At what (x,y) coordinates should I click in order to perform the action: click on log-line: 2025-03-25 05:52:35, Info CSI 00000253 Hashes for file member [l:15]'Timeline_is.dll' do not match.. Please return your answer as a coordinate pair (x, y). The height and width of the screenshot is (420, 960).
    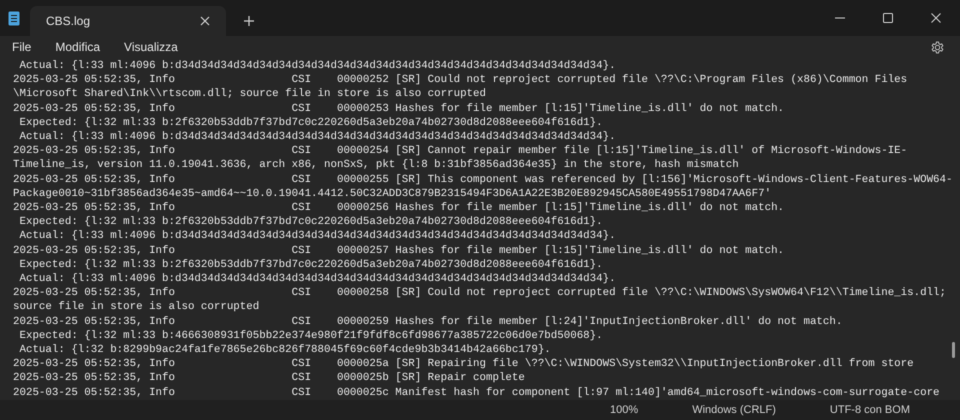
    Looking at the image, I should click on (398, 109).